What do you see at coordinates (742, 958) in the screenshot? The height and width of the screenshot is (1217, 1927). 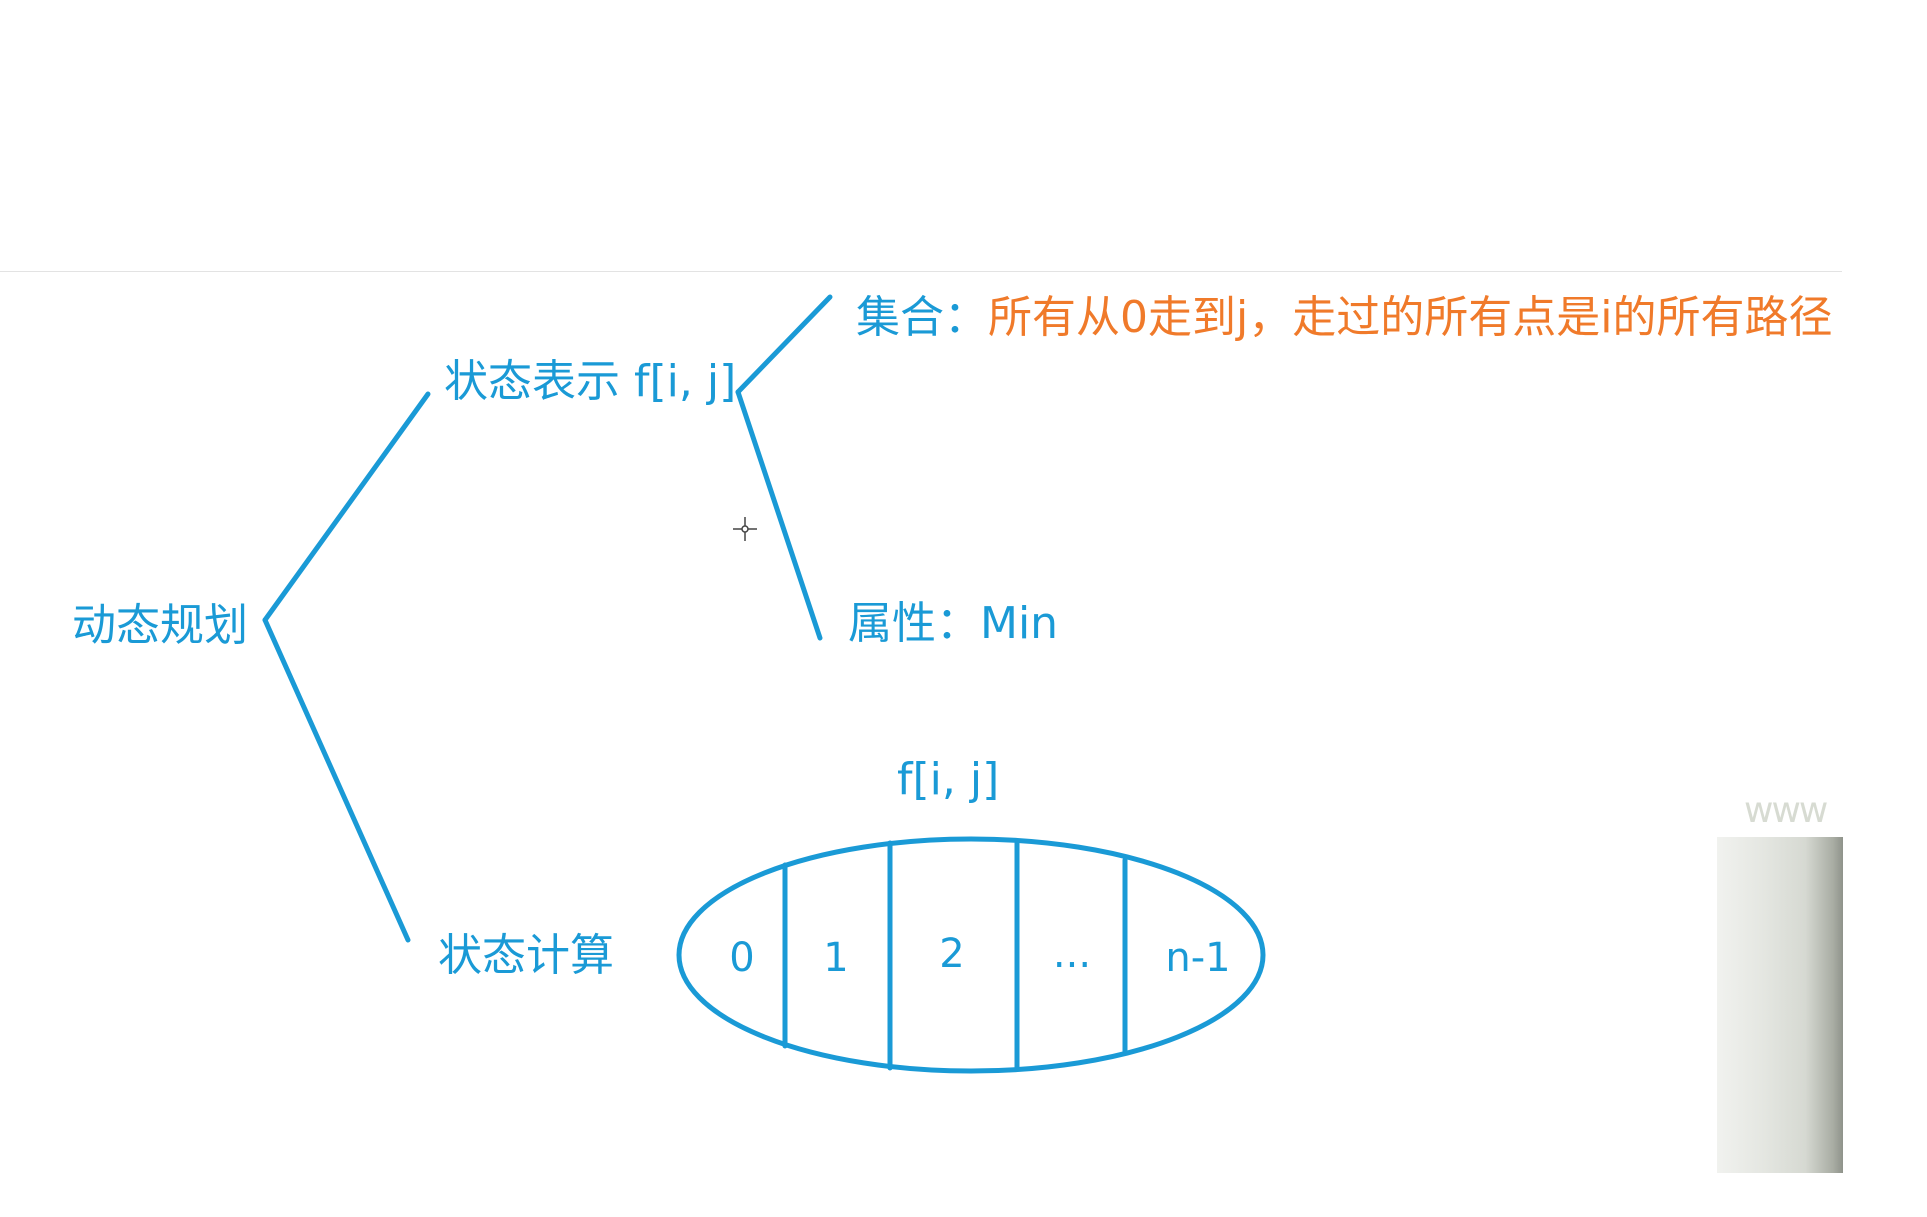 I see `partition-cell-0: 0` at bounding box center [742, 958].